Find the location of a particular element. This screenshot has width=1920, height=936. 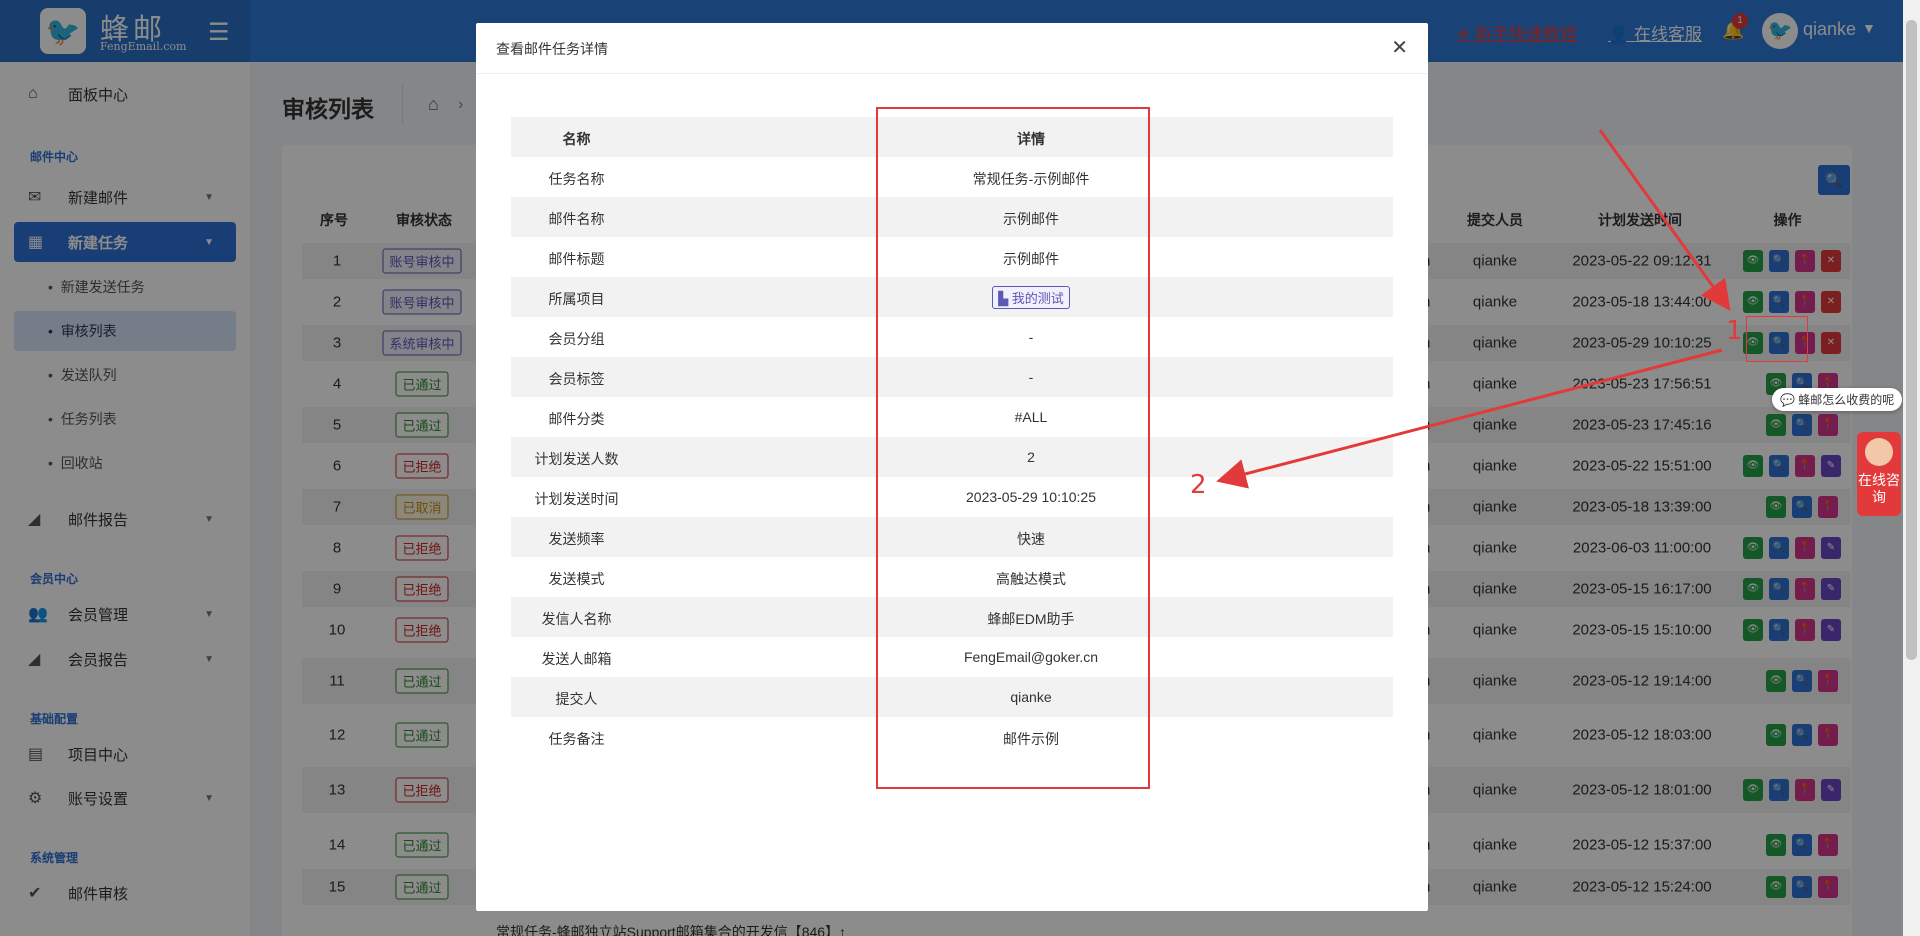

scrollbar-thumb is located at coordinates (1911, 340).